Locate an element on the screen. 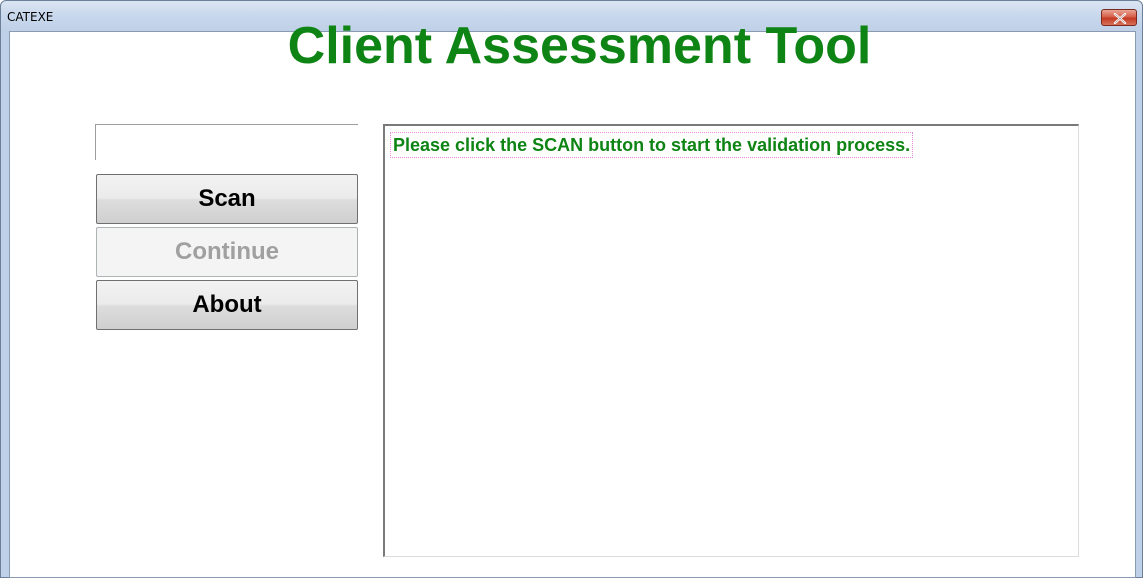 This screenshot has height=578, width=1143. about-button: About is located at coordinates (227, 305).